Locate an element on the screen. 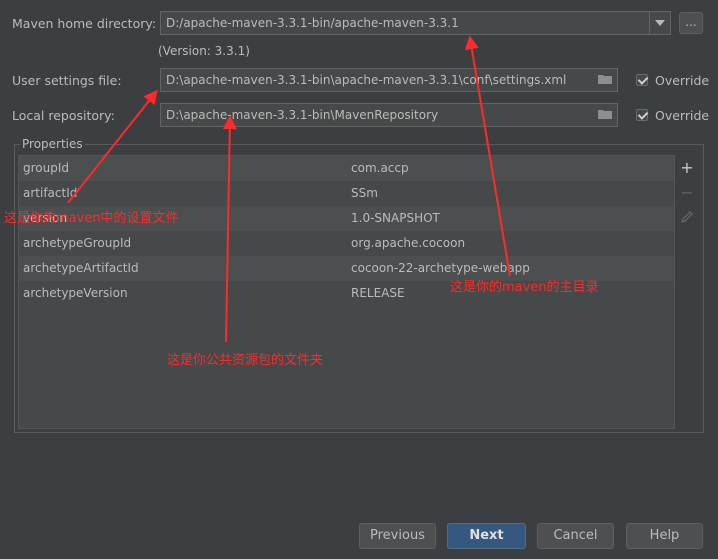  cancel-button: Cancel is located at coordinates (575, 536).